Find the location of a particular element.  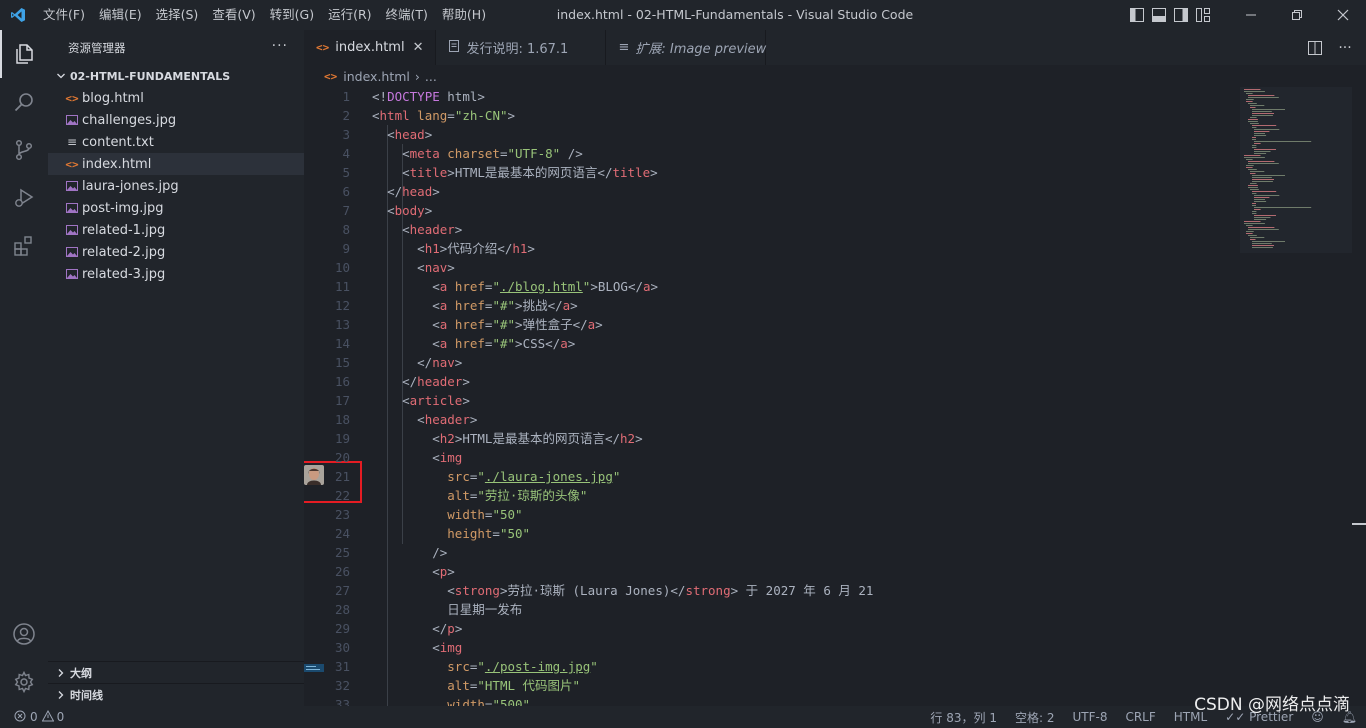

outline-section: 大纲 is located at coordinates (176, 672).